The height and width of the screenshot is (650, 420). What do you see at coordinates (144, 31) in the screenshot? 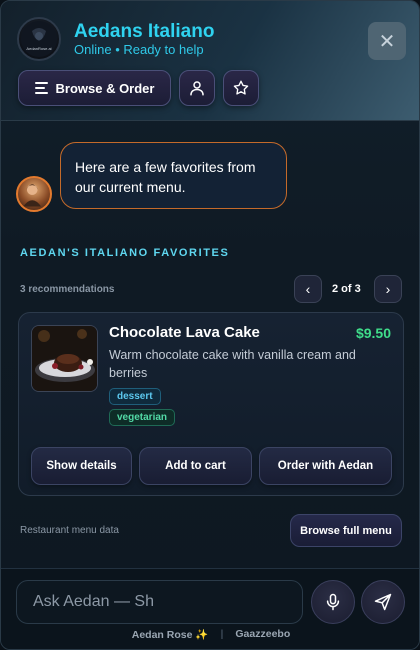
I see `app-title: Aedans Italiano` at bounding box center [144, 31].